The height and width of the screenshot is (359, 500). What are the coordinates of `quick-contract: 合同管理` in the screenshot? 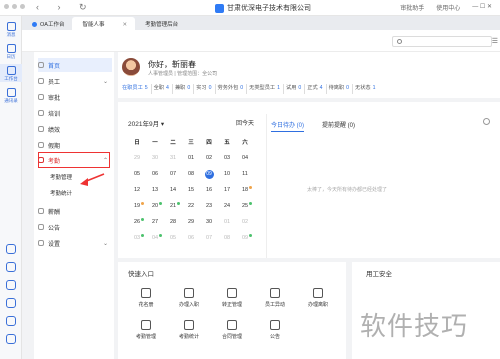 It's located at (232, 330).